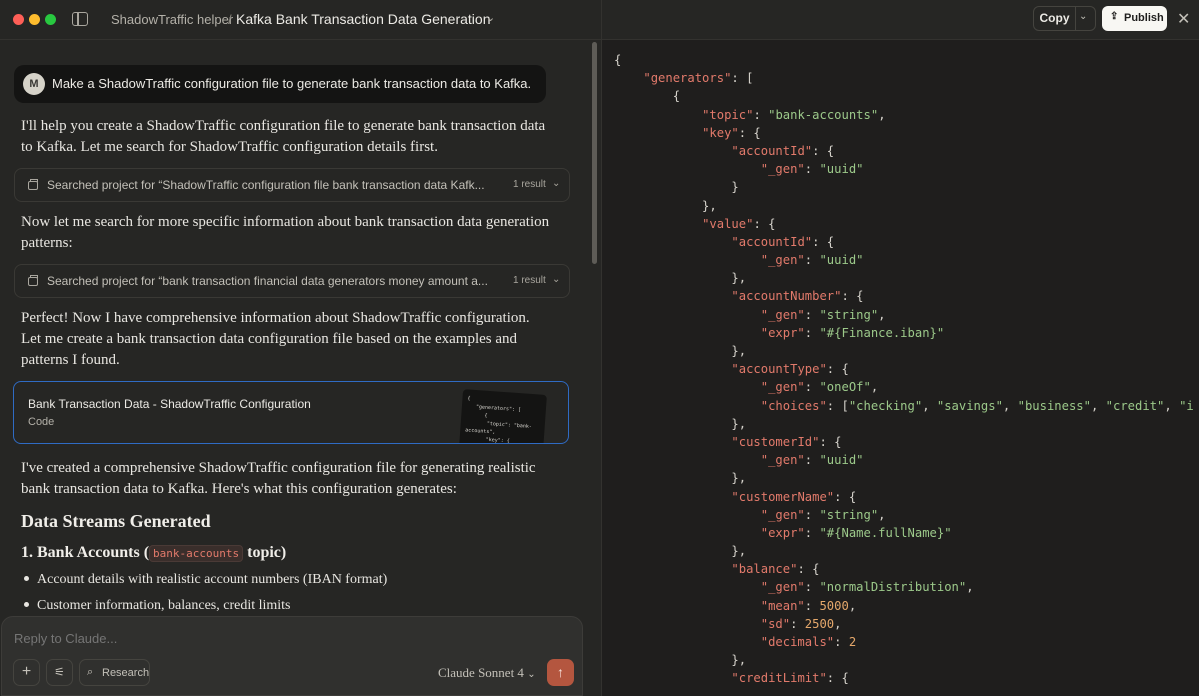  I want to click on artifact-header: Copy ⌄ ⇪ Publish ✕, so click(900, 20).